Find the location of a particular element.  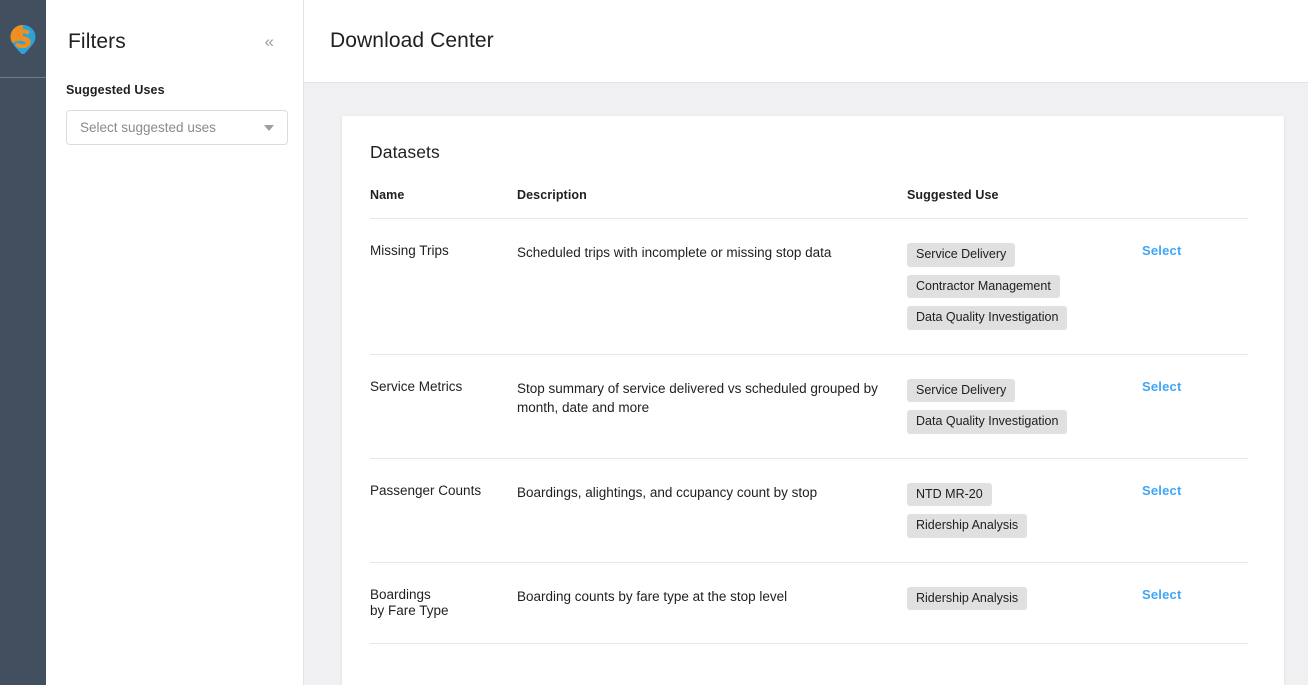

chevron-down-icon is located at coordinates (269, 127).